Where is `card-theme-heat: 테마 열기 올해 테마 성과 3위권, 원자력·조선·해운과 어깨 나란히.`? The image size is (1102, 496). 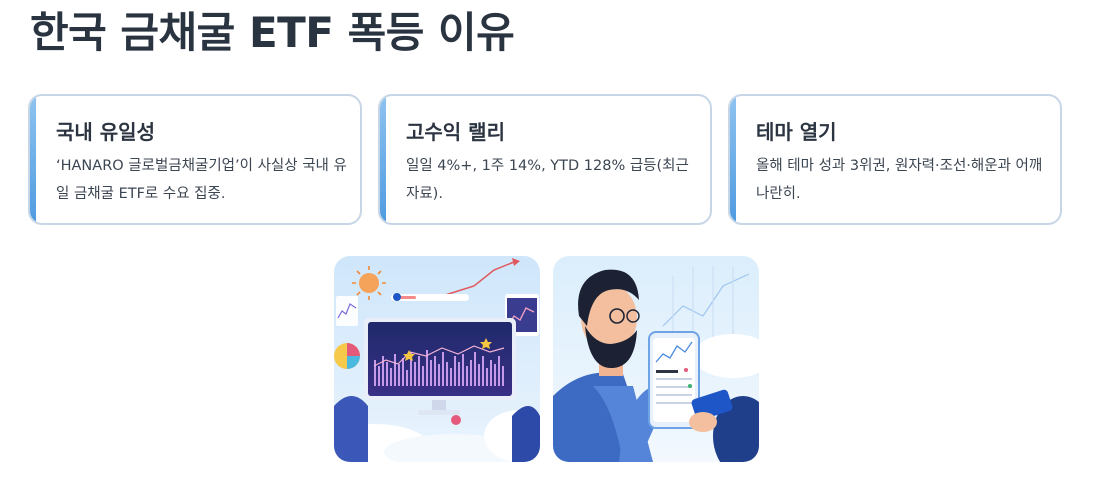 card-theme-heat: 테마 열기 올해 테마 성과 3위권, 원자력·조선·해운과 어깨 나란히. is located at coordinates (895, 159).